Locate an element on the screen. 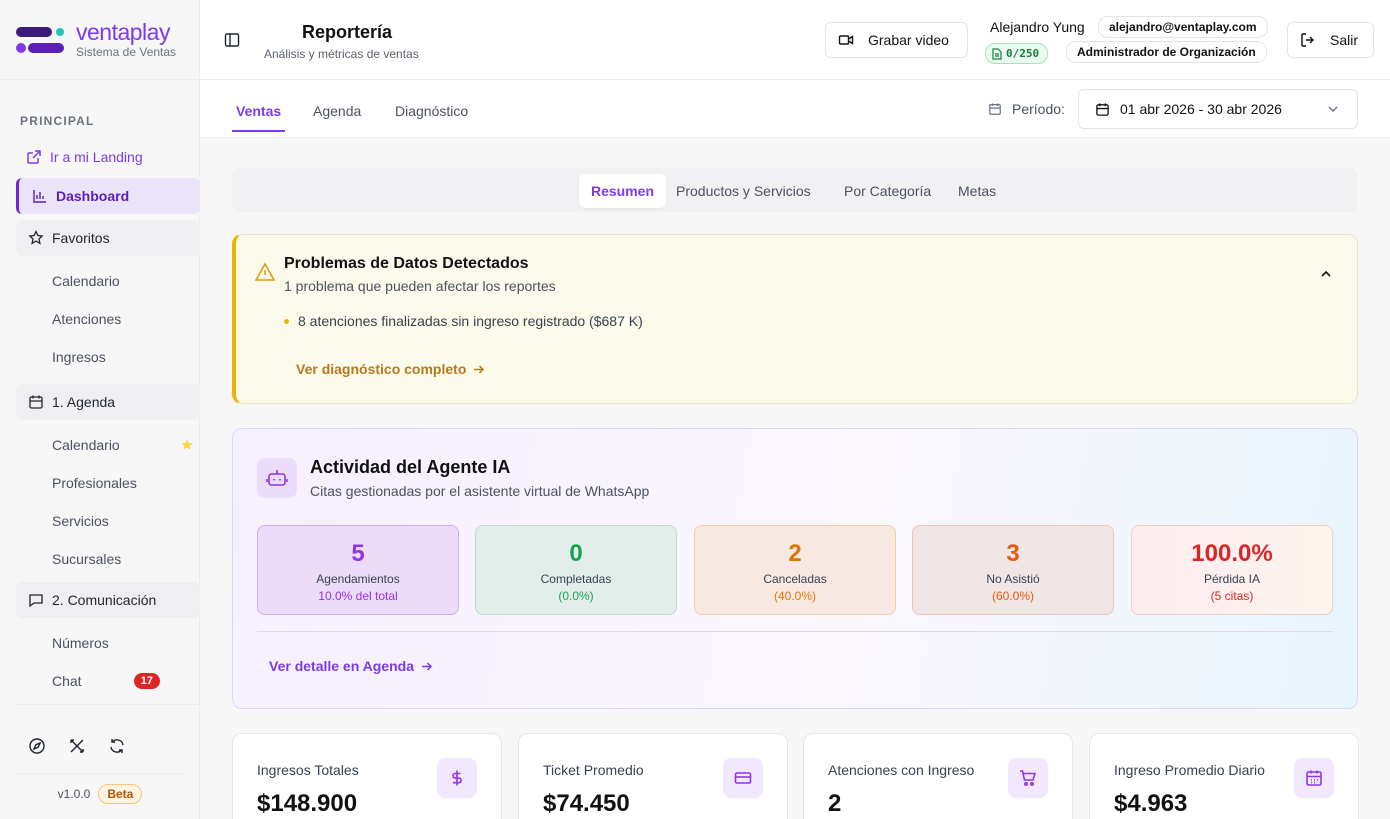 This screenshot has height=819, width=1390. stat-pct: (60.0%) is located at coordinates (1013, 596).